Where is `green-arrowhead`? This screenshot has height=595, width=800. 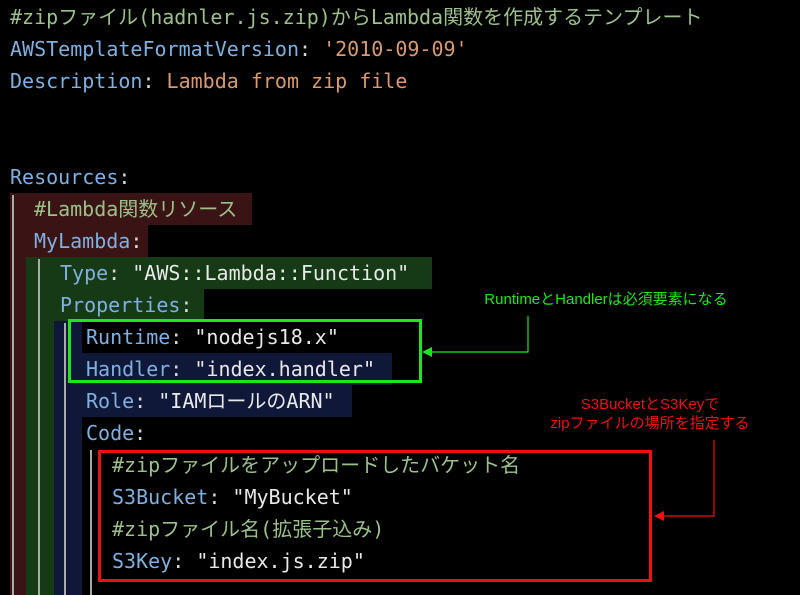 green-arrowhead is located at coordinates (427, 352).